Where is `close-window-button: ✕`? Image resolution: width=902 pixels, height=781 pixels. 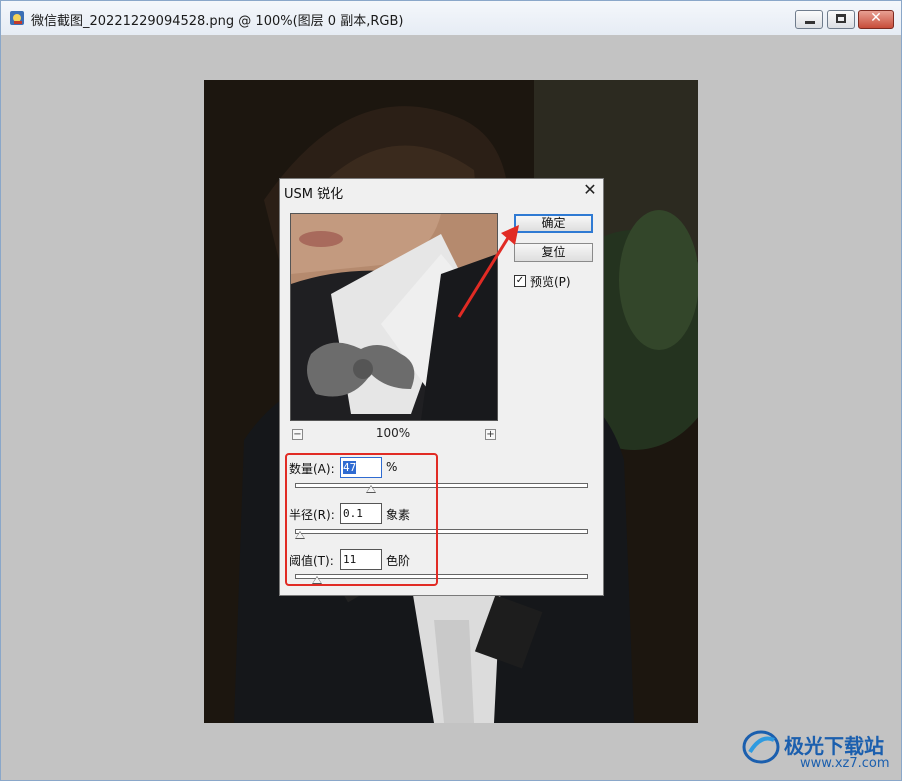
close-window-button: ✕ is located at coordinates (876, 19).